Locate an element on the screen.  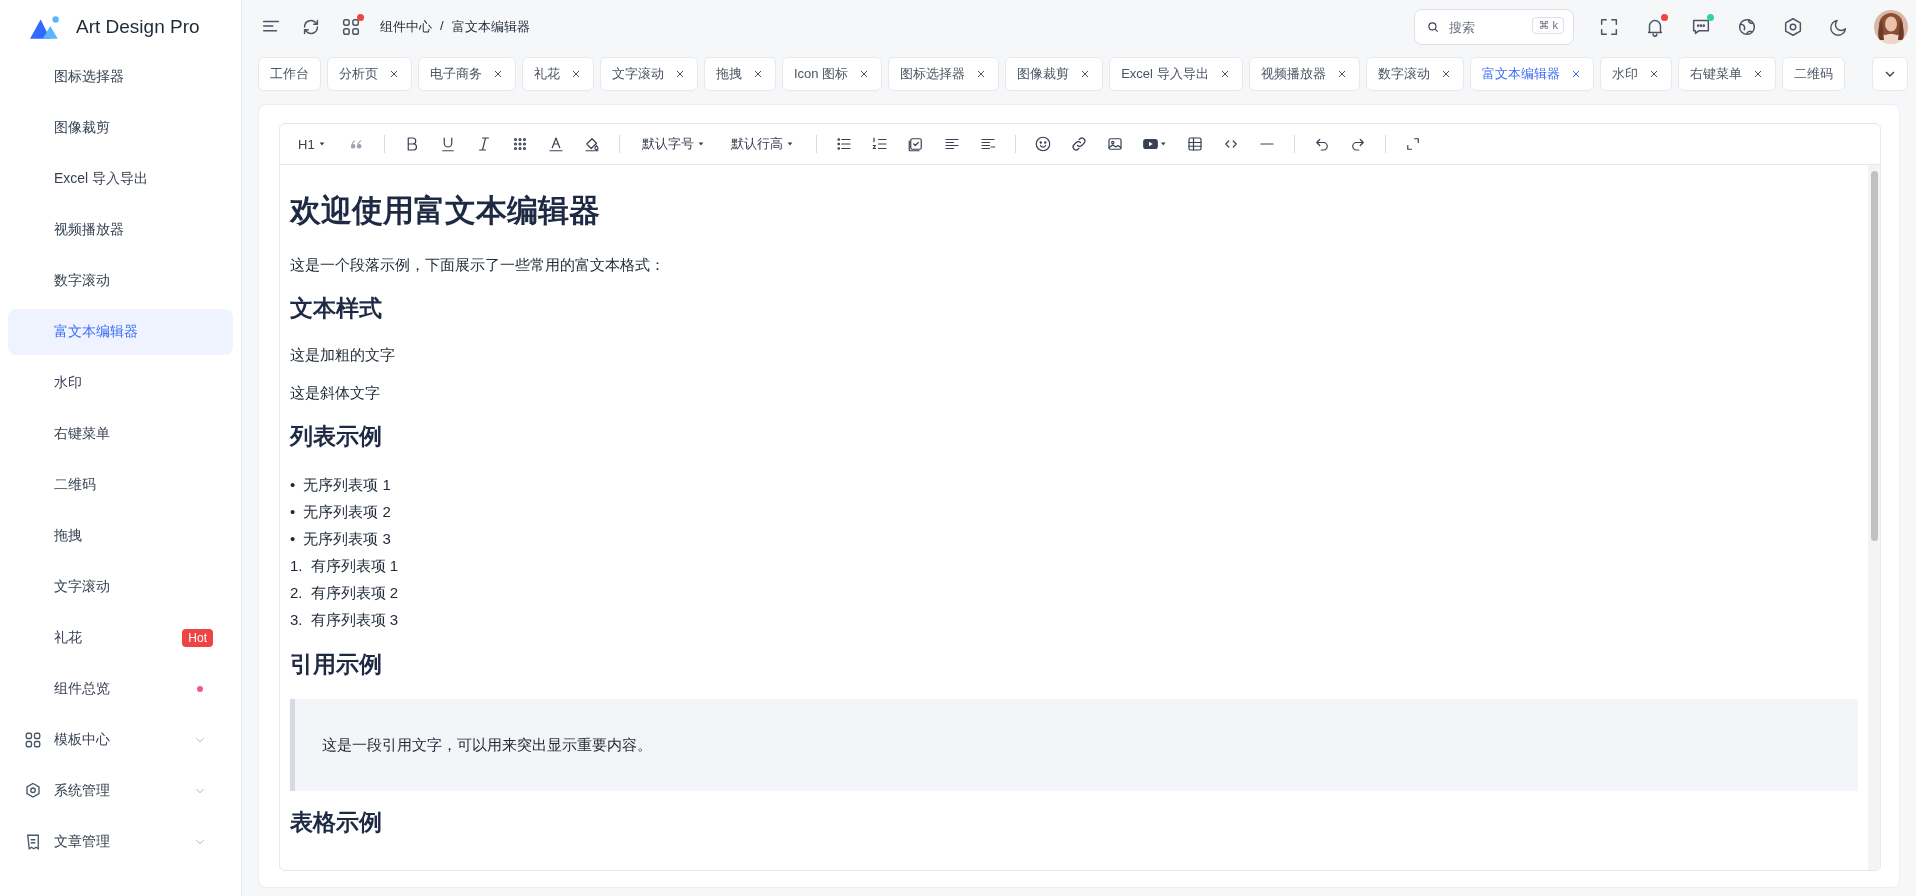
search-icon is located at coordinates (1433, 27).